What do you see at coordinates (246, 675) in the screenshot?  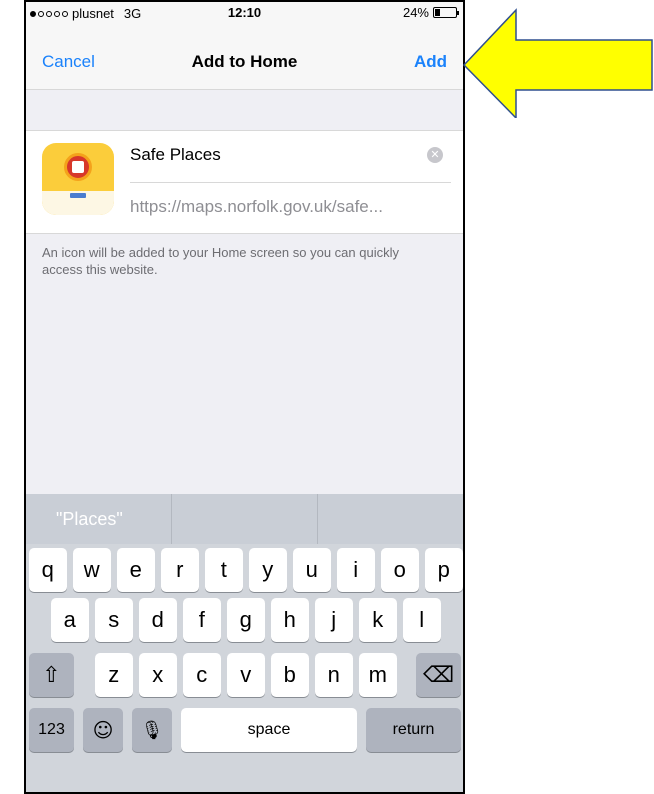 I see `key-v: v` at bounding box center [246, 675].